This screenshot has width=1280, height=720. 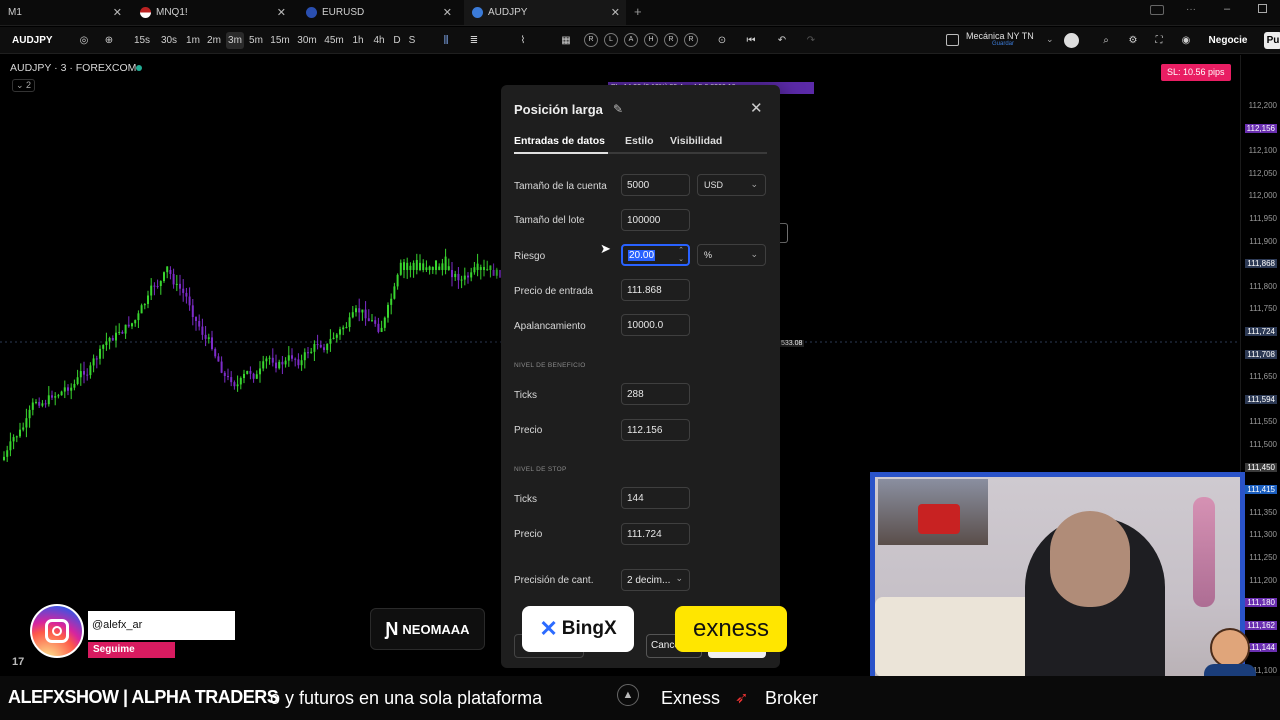 I want to click on browser-tab-audjpy: AUDJPY ✕, so click(x=545, y=12).